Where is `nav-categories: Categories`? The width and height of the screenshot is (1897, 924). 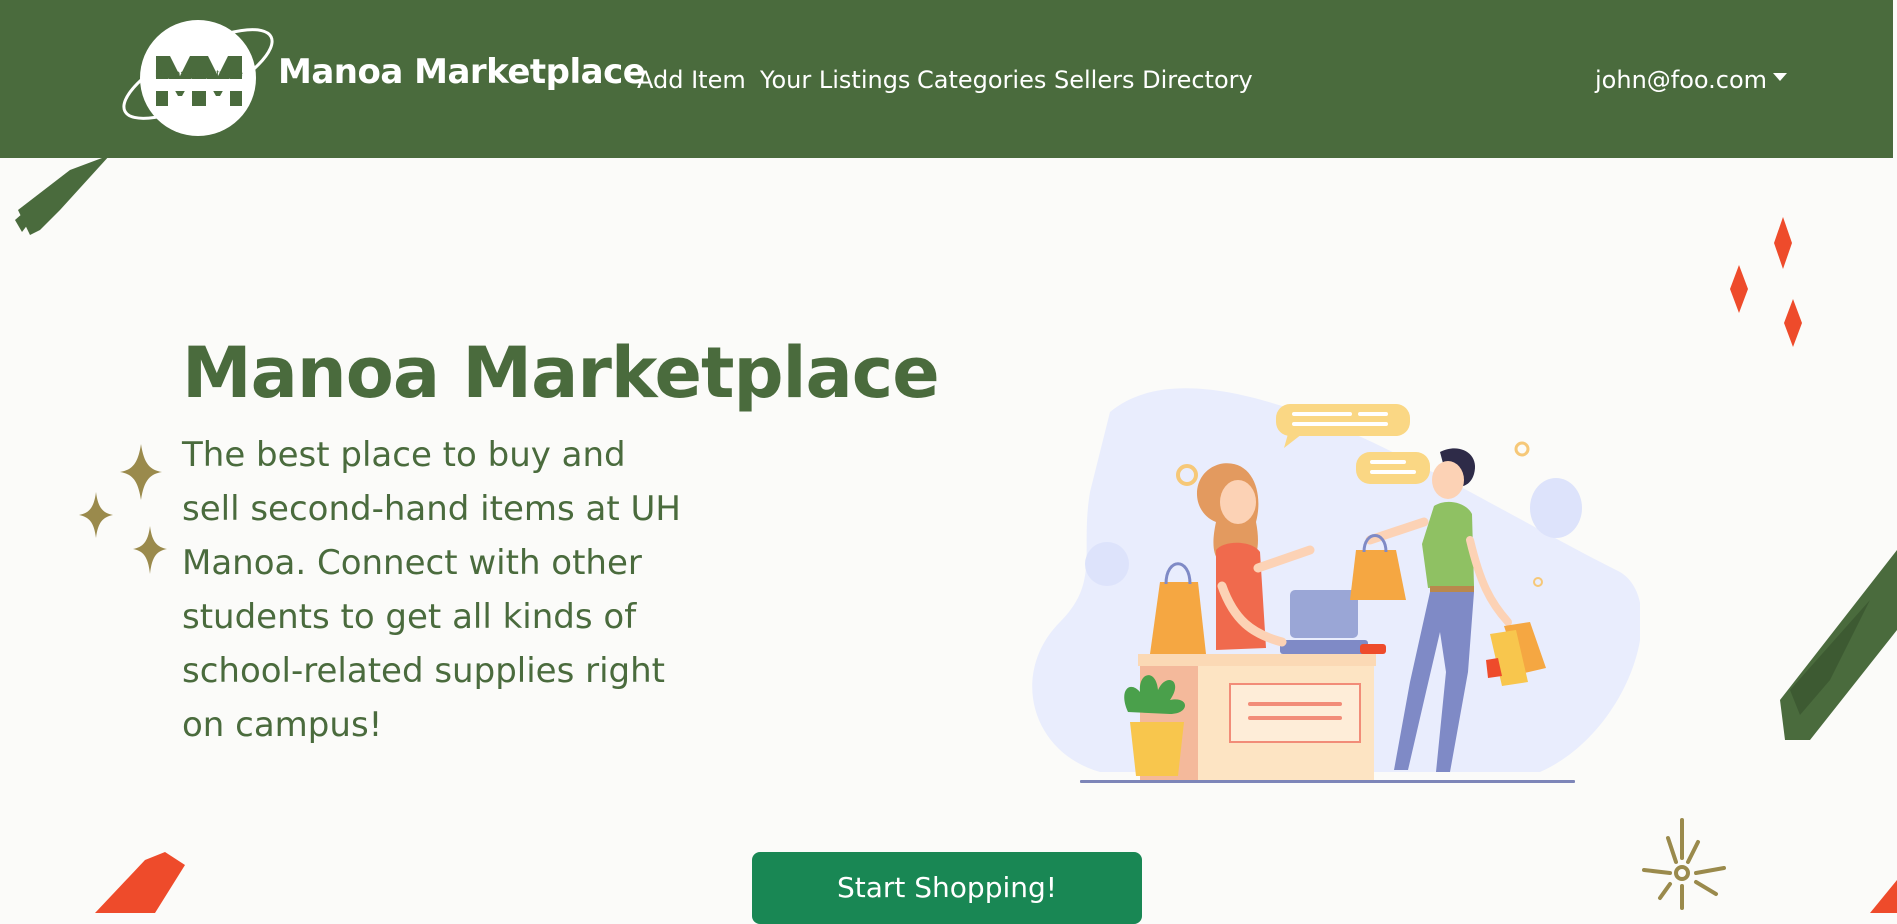 nav-categories: Categories is located at coordinates (981, 80).